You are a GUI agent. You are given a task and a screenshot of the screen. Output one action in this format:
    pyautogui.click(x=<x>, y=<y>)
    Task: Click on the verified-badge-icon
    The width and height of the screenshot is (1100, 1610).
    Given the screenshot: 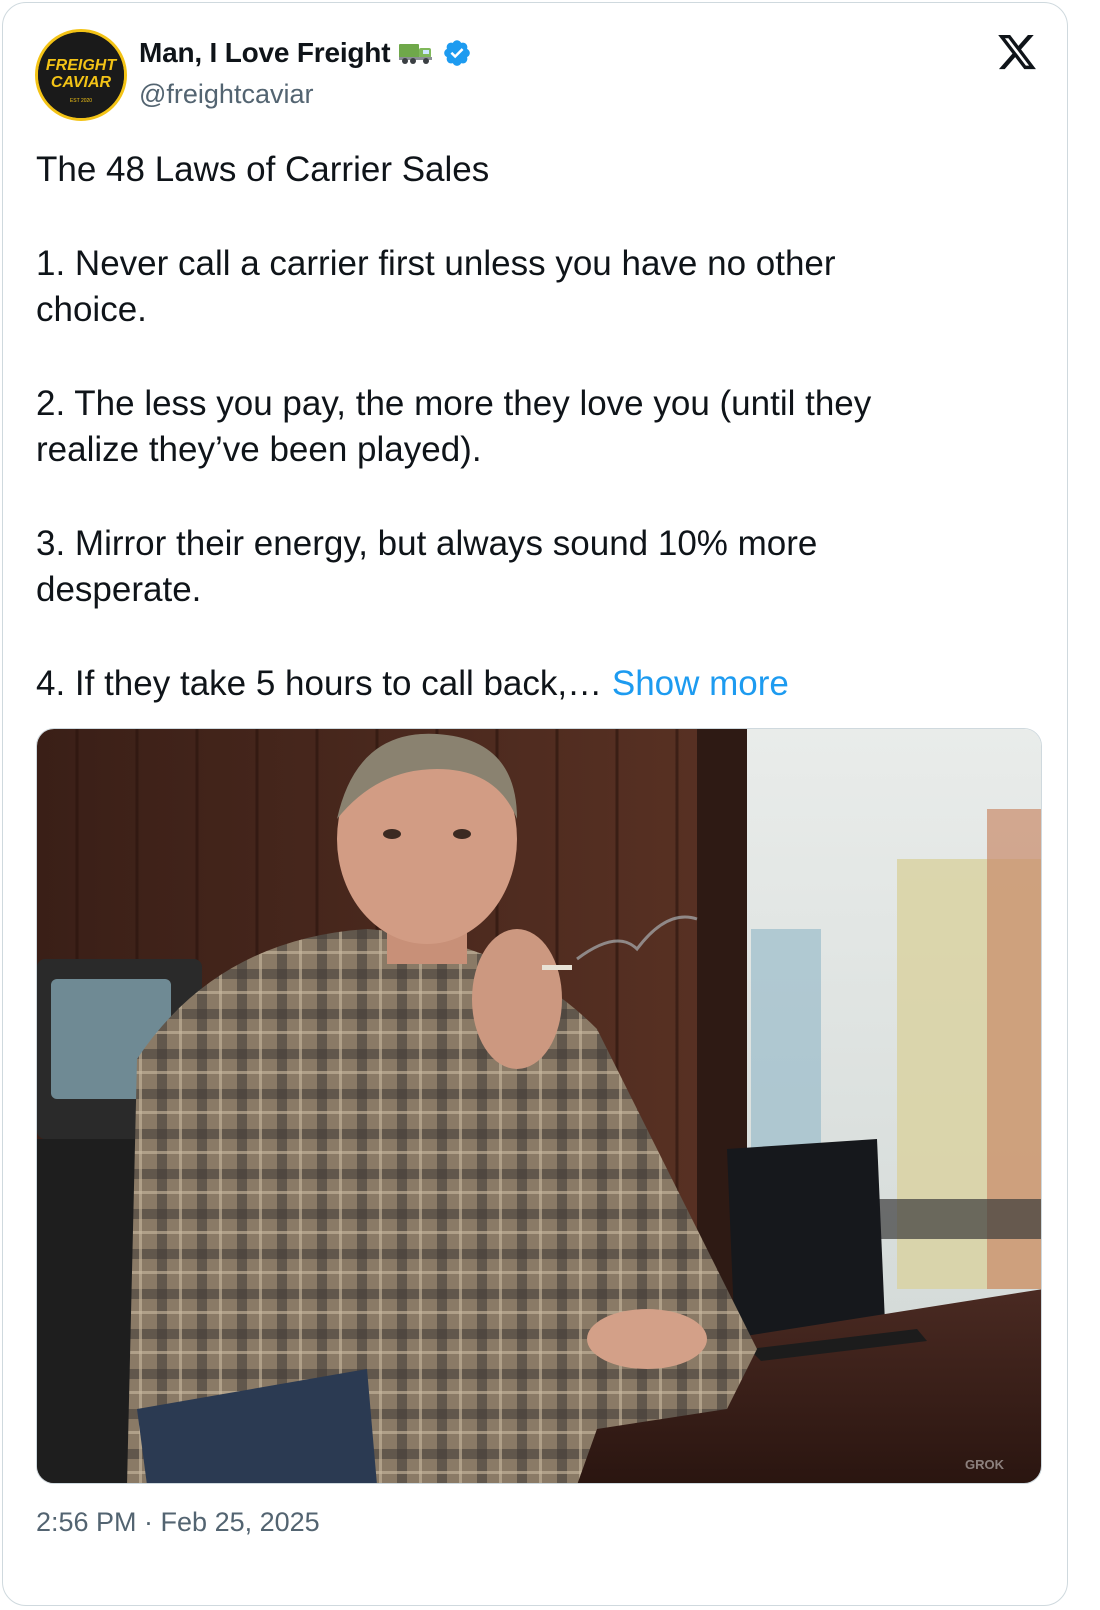 What is the action you would take?
    pyautogui.click(x=457, y=53)
    